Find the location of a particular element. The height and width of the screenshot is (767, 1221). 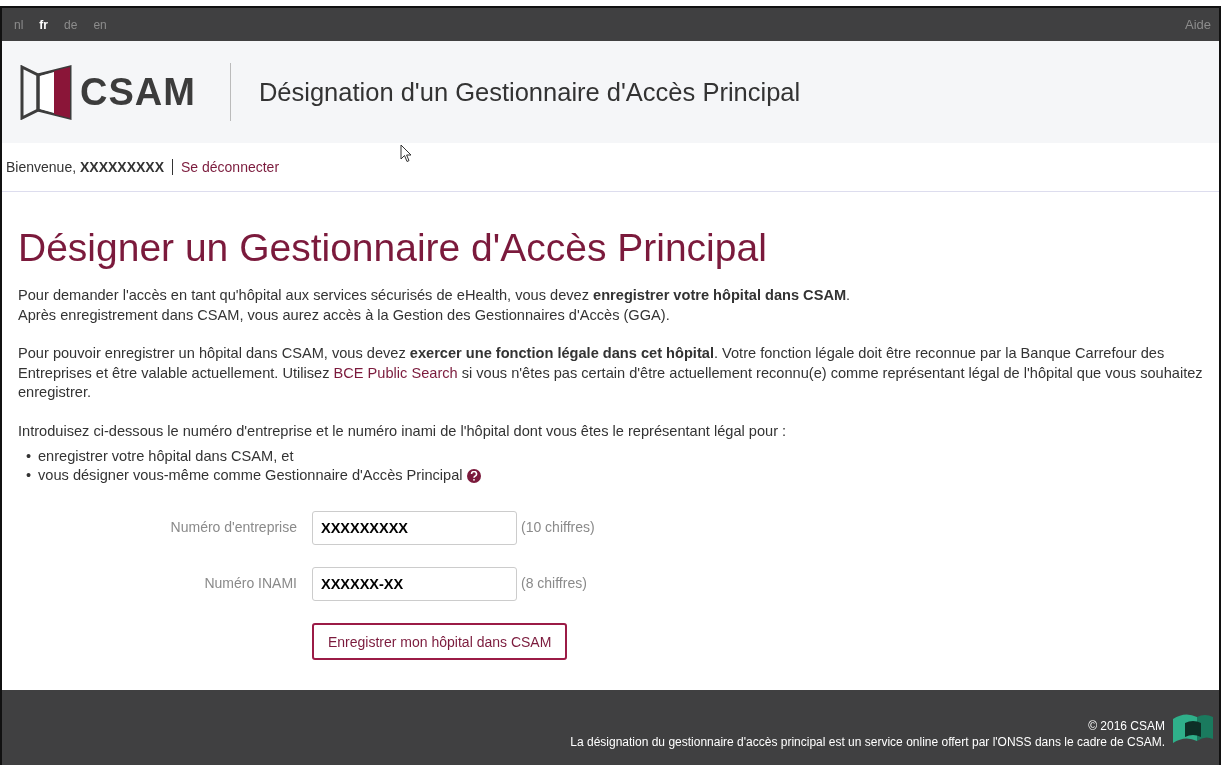

footer-note: La désignation du gestionnaire d'accès principal est un service online offert par l'ONSS dans le cadre de CSAM. is located at coordinates (867, 741).